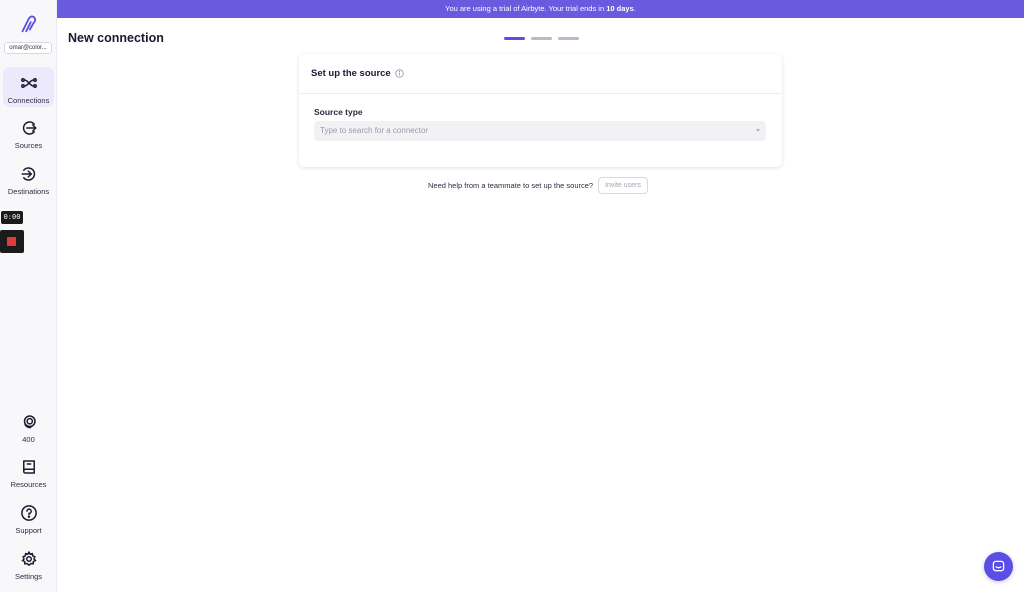 The width and height of the screenshot is (1024, 592). Describe the element at coordinates (29, 128) in the screenshot. I see `sources-icon` at that location.